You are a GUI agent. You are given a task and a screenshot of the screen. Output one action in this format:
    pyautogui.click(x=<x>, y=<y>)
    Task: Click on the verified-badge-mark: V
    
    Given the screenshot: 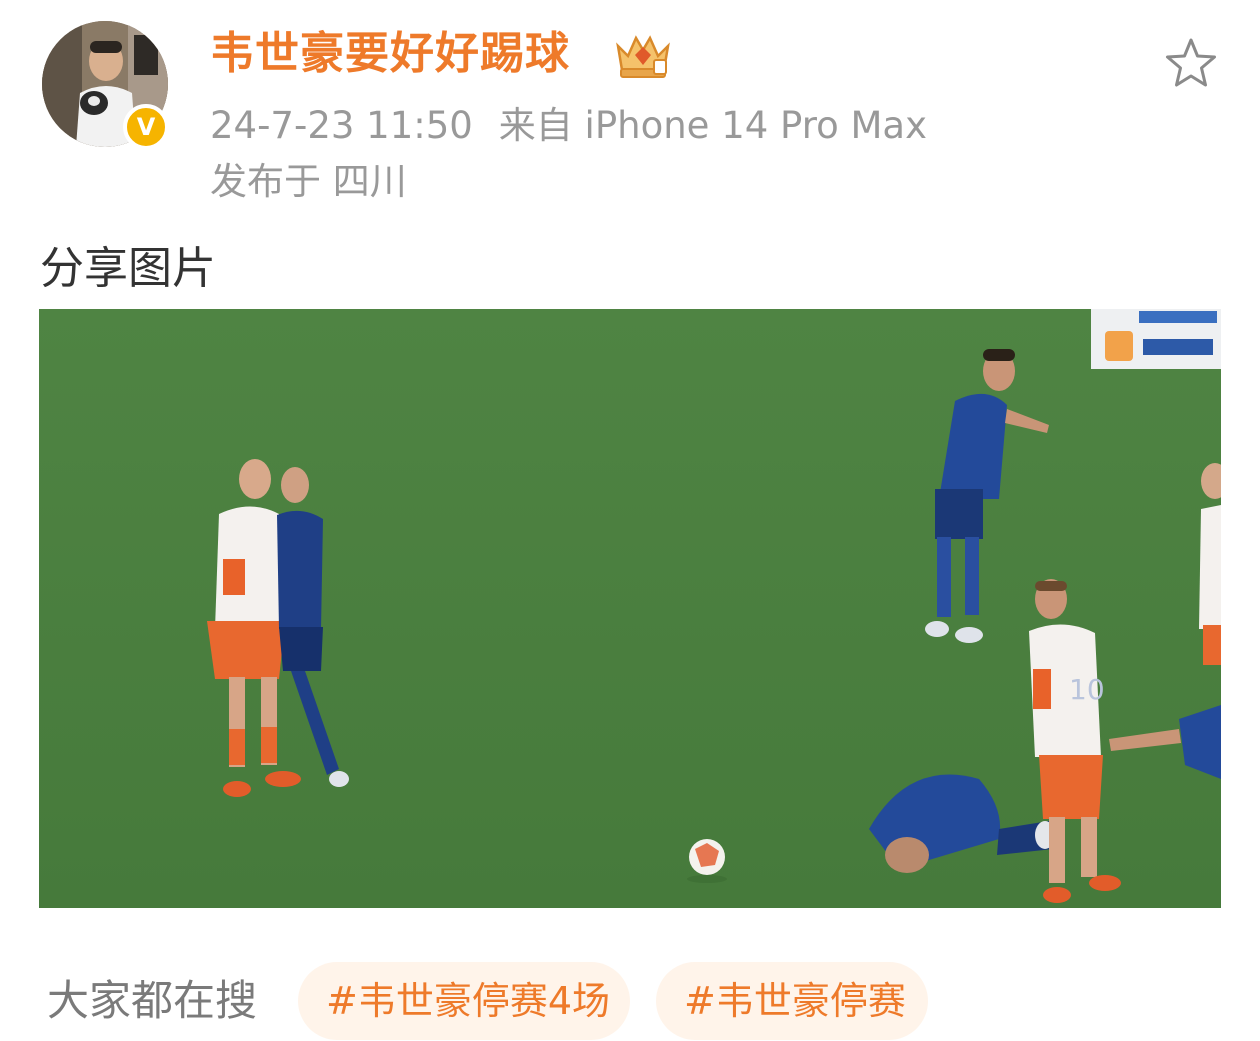 What is the action you would take?
    pyautogui.click(x=146, y=127)
    